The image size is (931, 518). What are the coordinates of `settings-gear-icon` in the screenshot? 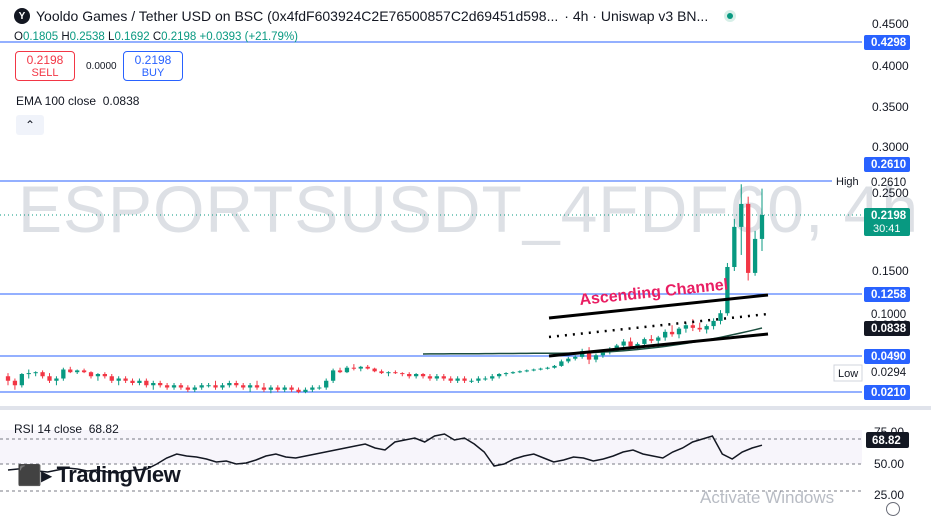 It's located at (893, 509).